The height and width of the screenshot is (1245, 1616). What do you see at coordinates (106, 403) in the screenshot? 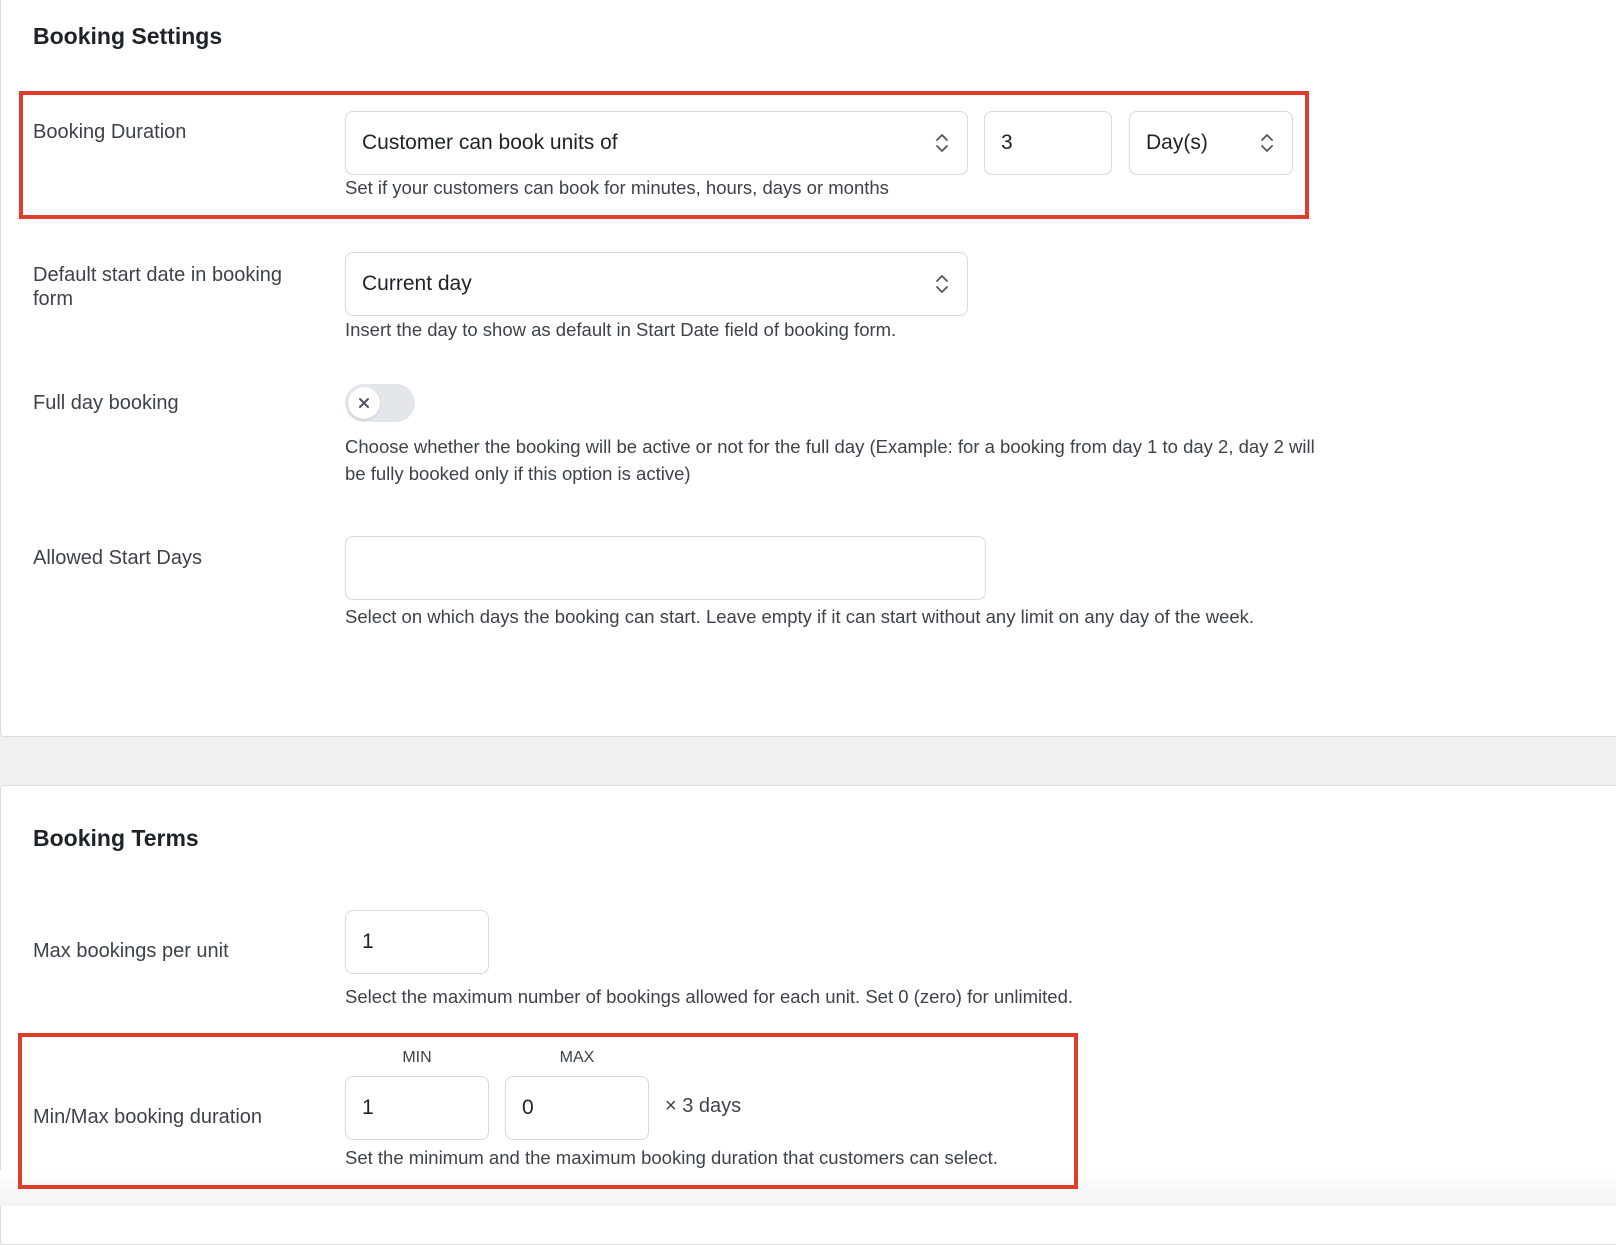
I see `full-day-booking-label: Full day booking` at bounding box center [106, 403].